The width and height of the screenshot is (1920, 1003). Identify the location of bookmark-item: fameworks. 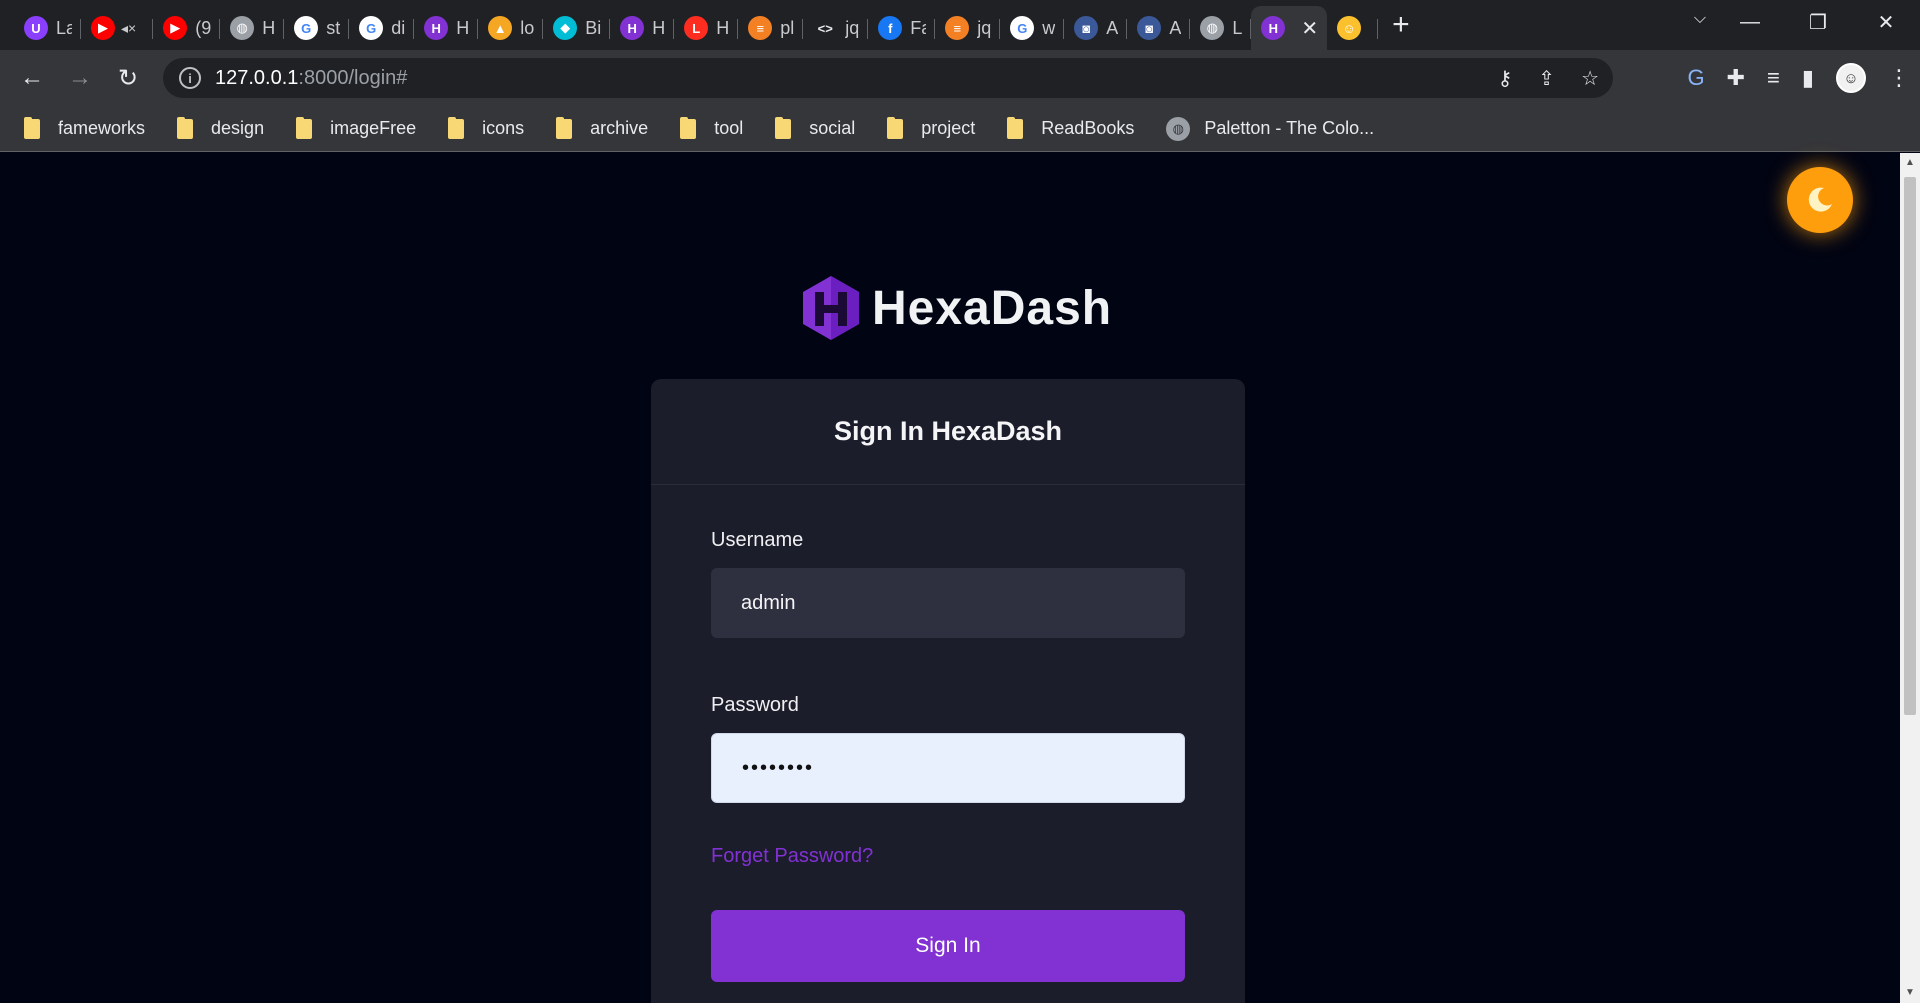
(85, 127).